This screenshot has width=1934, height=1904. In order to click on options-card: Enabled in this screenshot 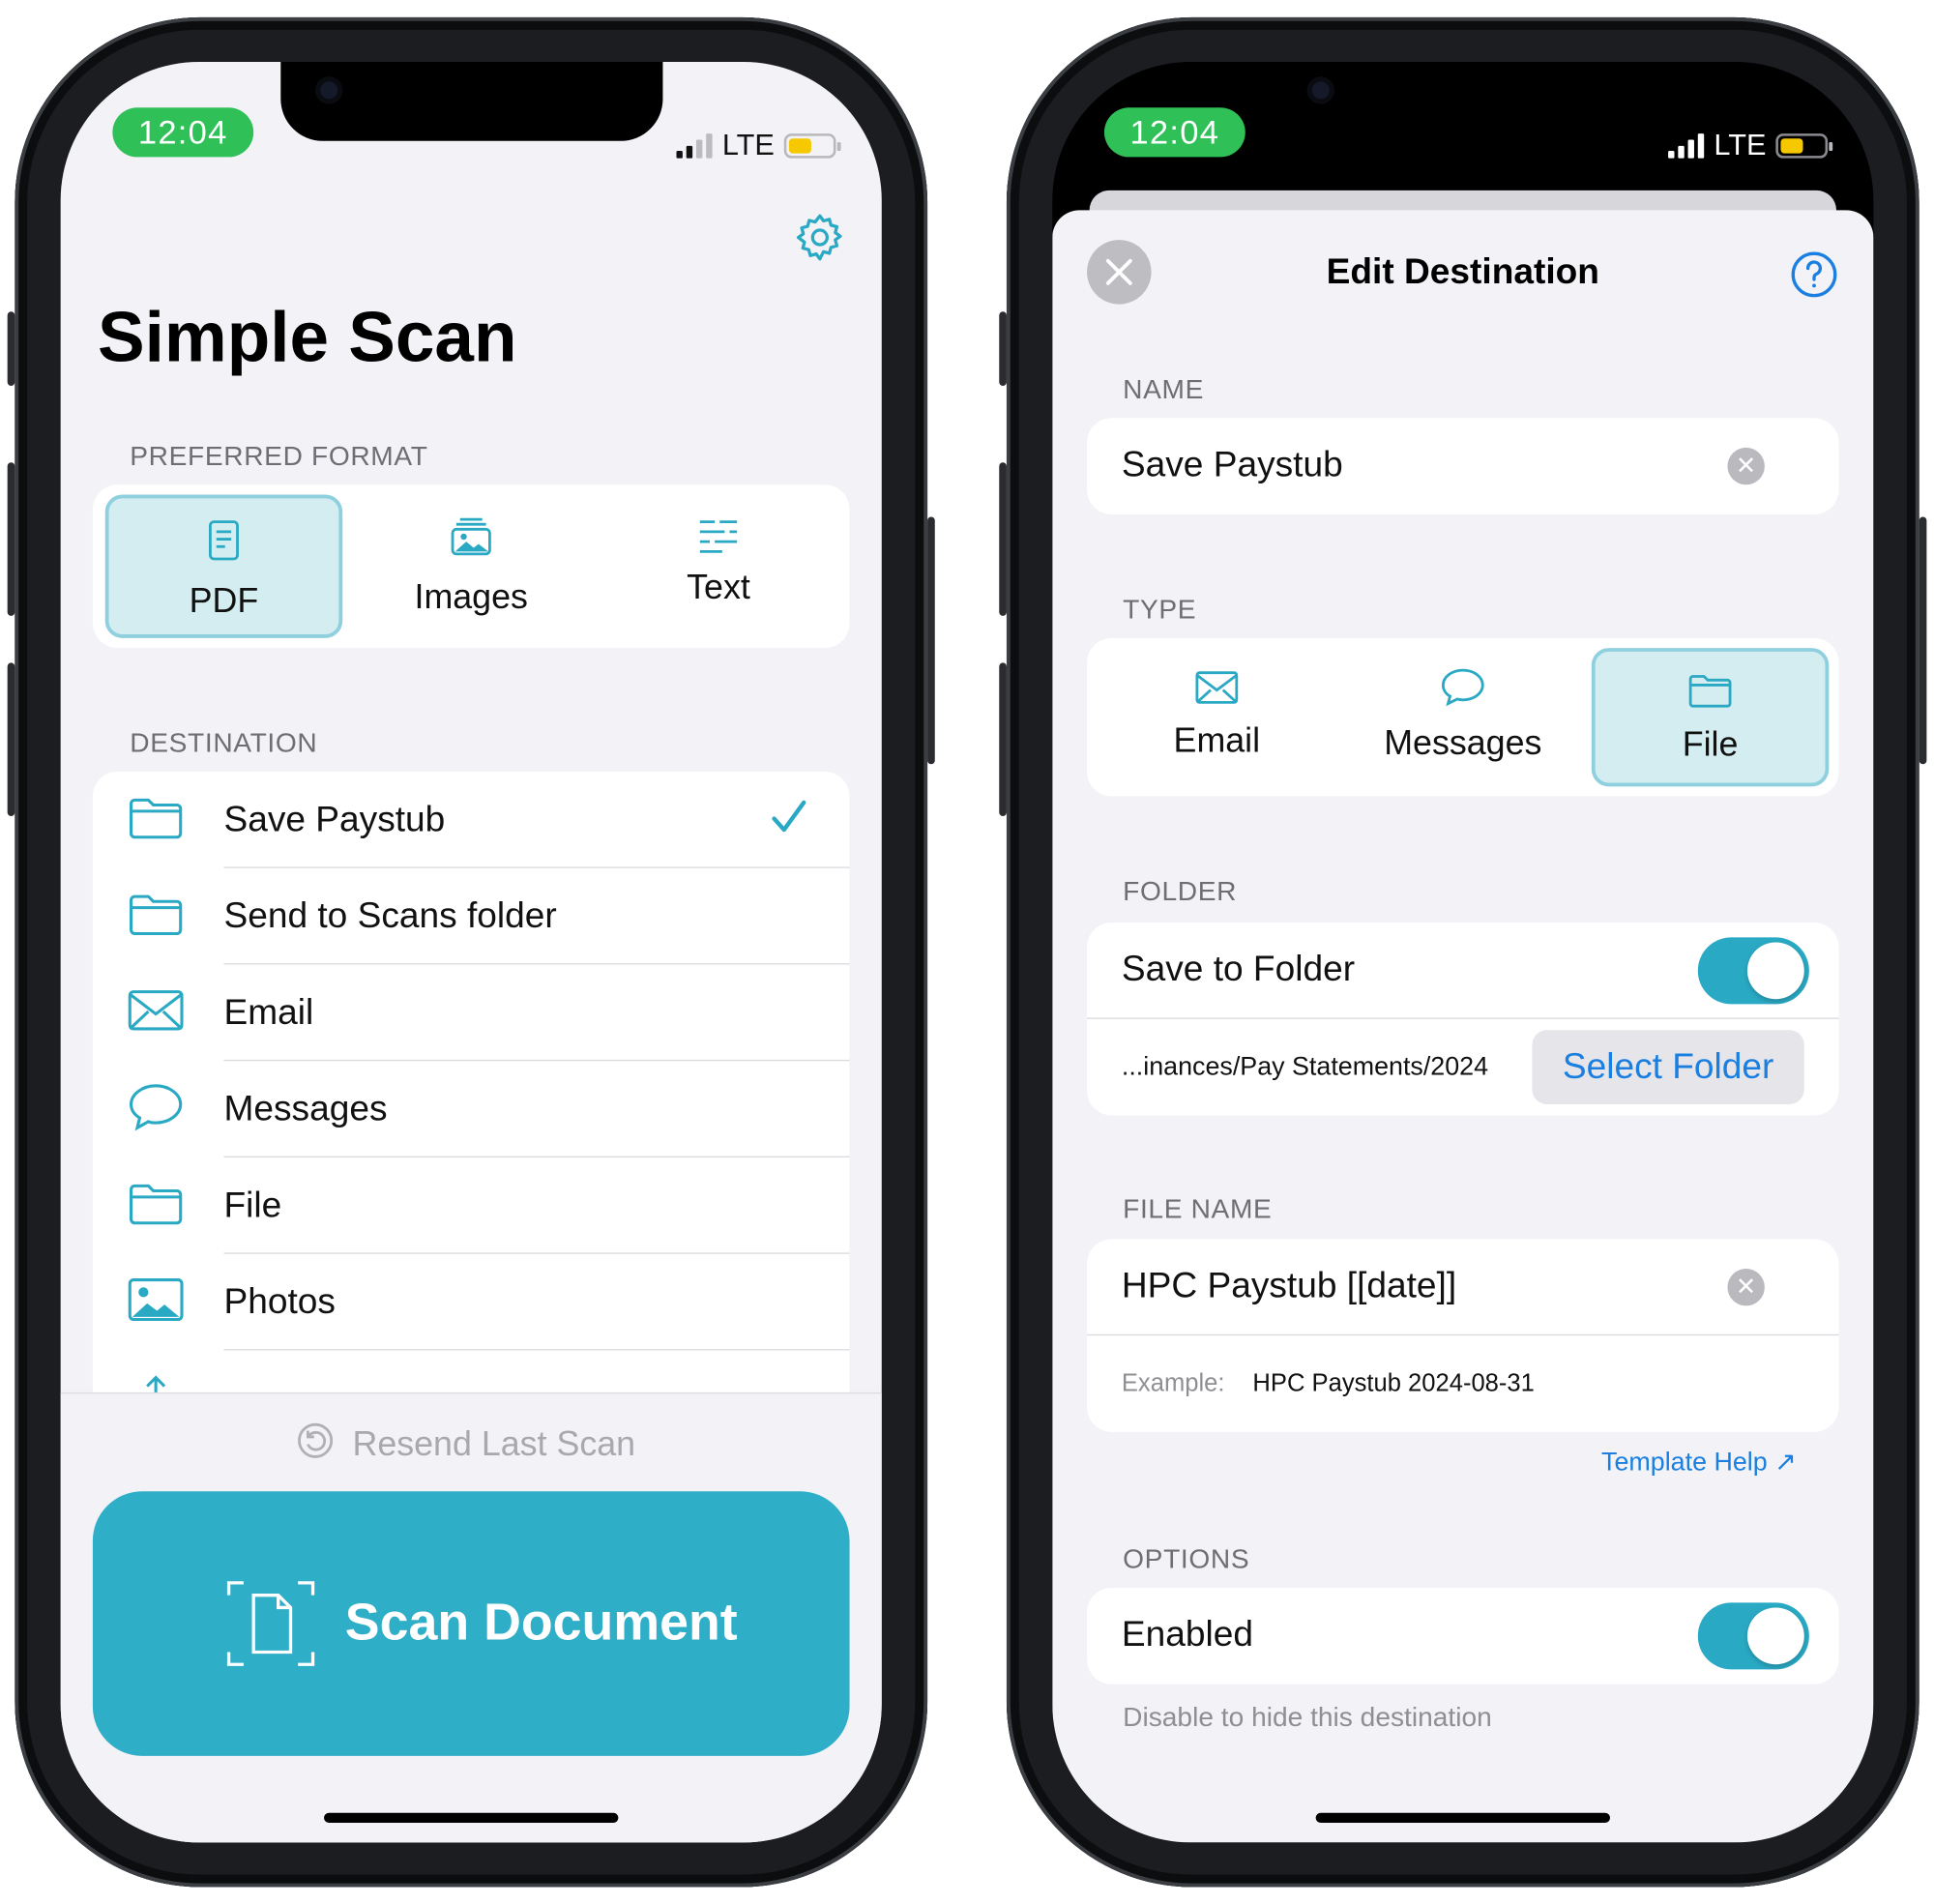, I will do `click(1463, 1636)`.